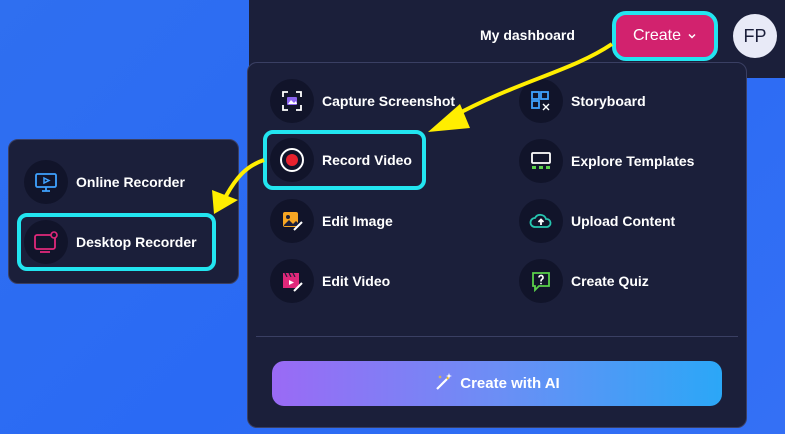 The height and width of the screenshot is (434, 785). I want to click on menu-item-edit-image: Edit Image, so click(331, 221).